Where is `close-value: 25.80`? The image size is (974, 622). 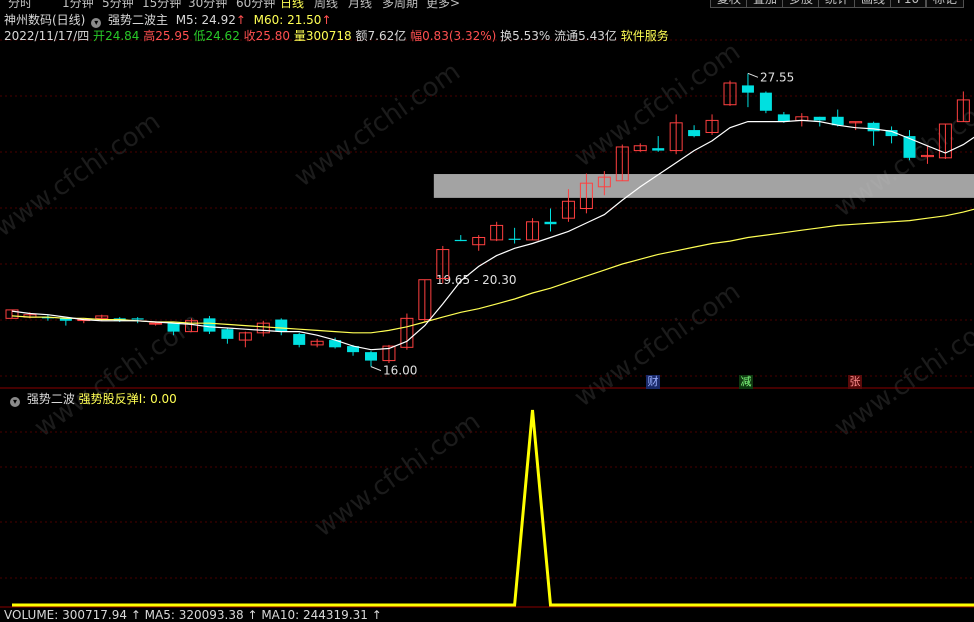 close-value: 25.80 is located at coordinates (273, 36).